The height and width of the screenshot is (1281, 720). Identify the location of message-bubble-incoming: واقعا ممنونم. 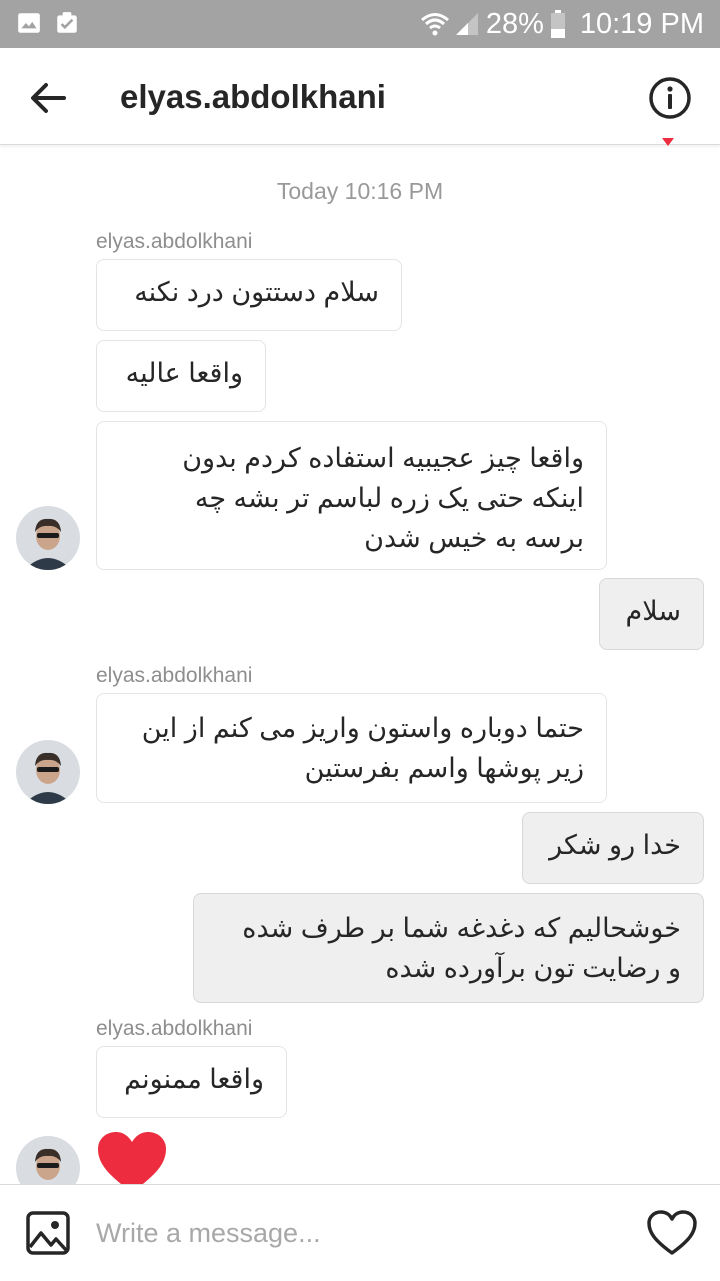
(191, 1082).